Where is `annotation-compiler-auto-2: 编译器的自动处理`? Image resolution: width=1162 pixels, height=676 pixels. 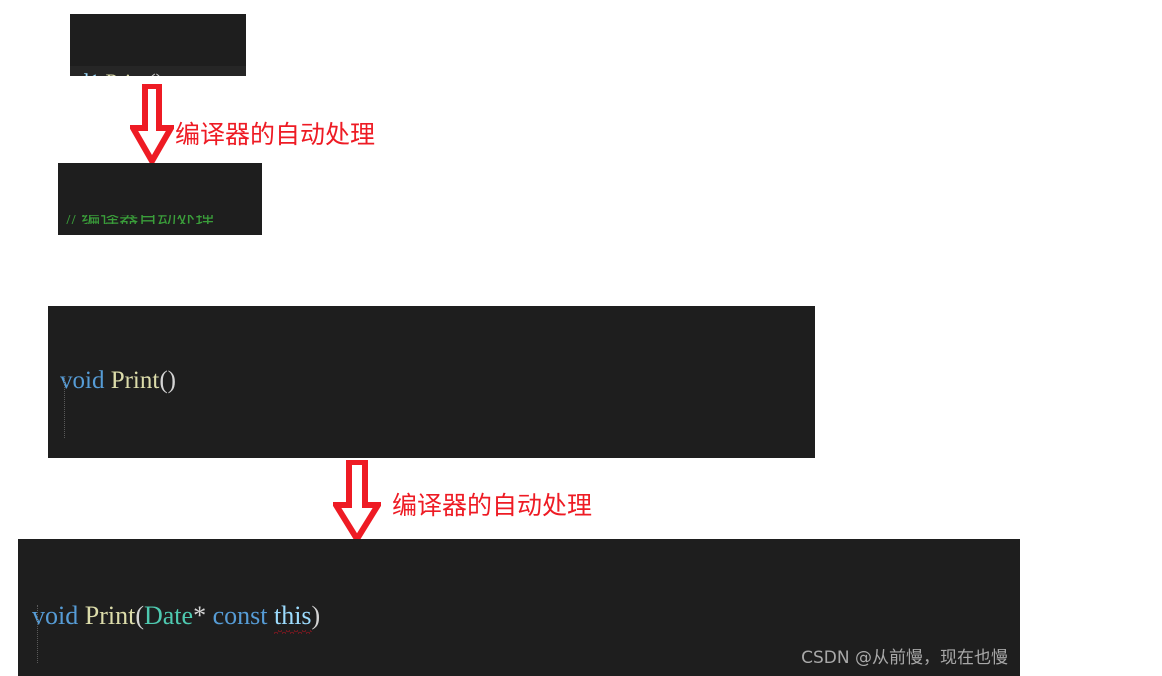 annotation-compiler-auto-2: 编译器的自动处理 is located at coordinates (492, 505).